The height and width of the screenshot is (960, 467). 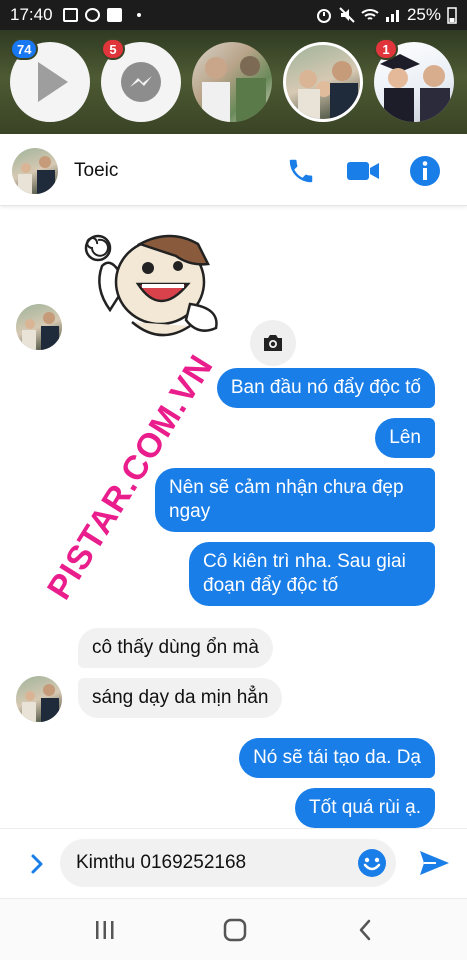 I want to click on camera-button, so click(x=273, y=343).